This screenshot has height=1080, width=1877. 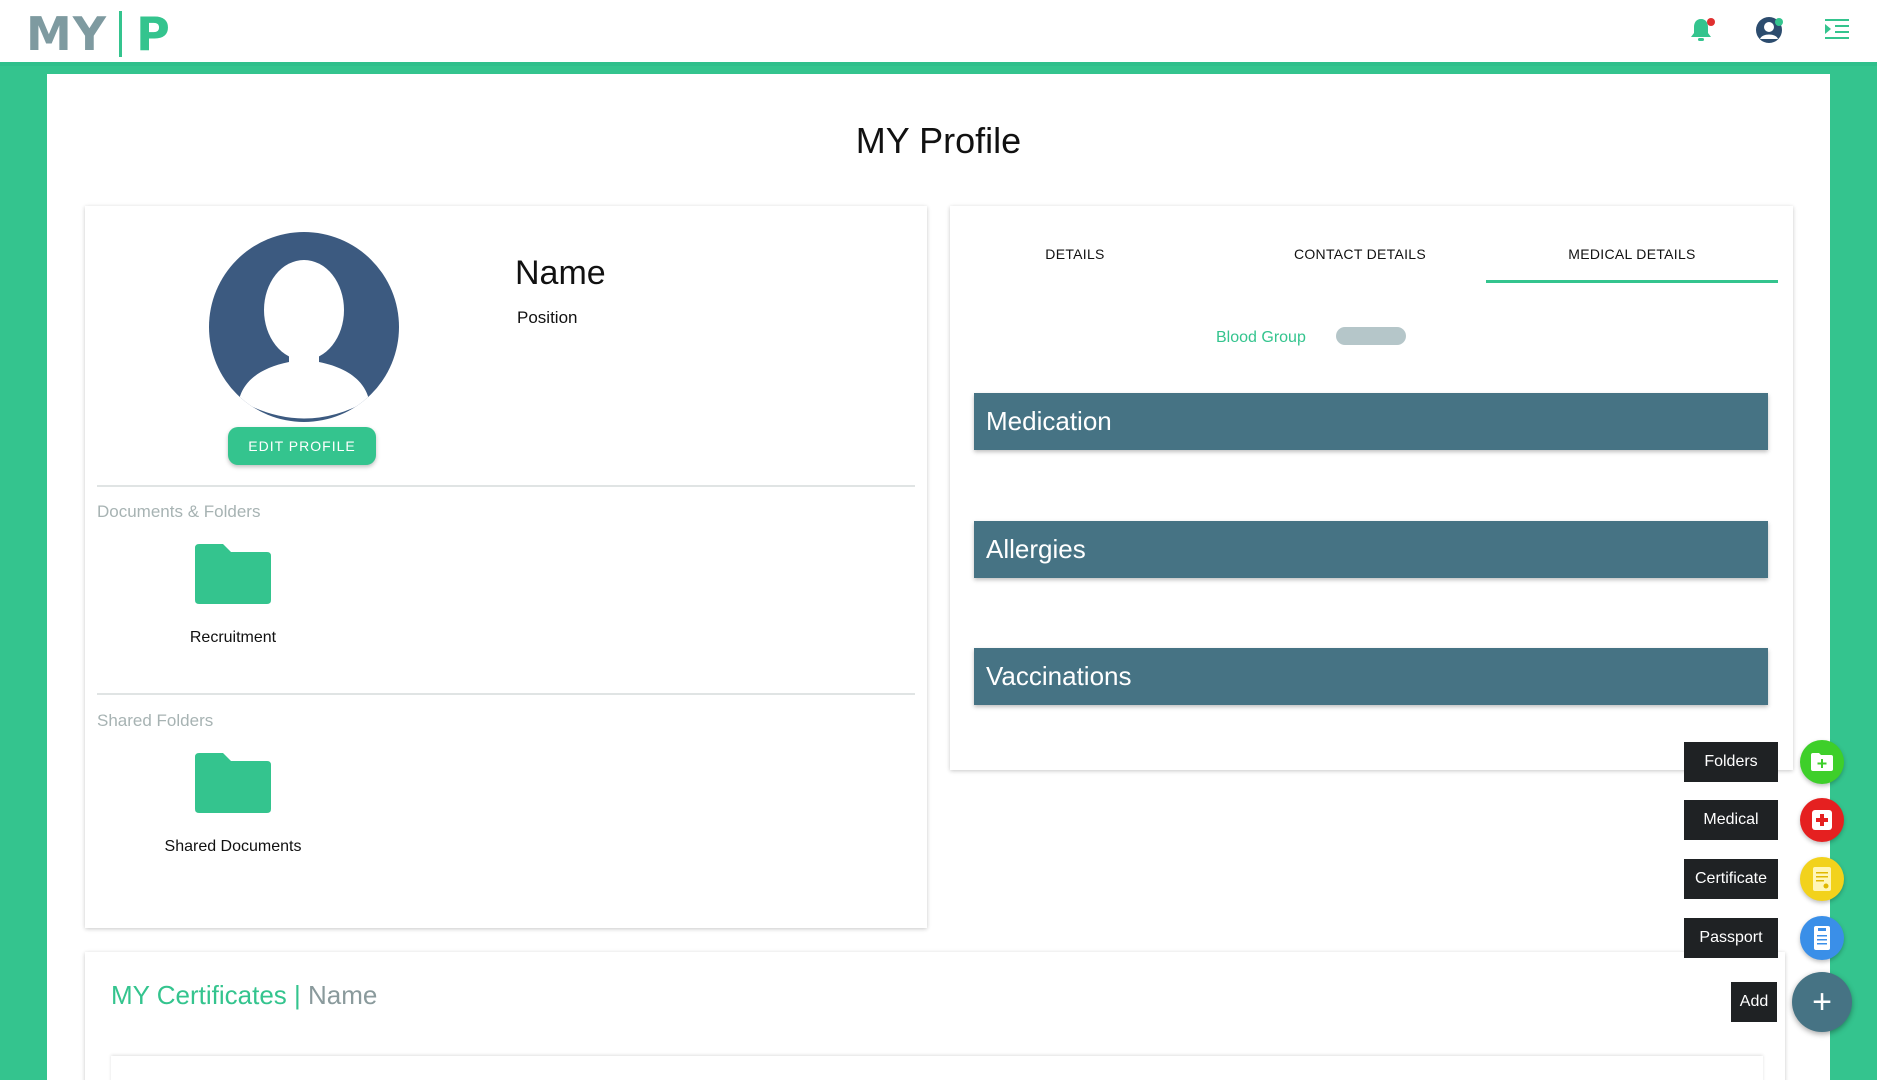 I want to click on folder-recruitment: Recruitment, so click(x=233, y=594).